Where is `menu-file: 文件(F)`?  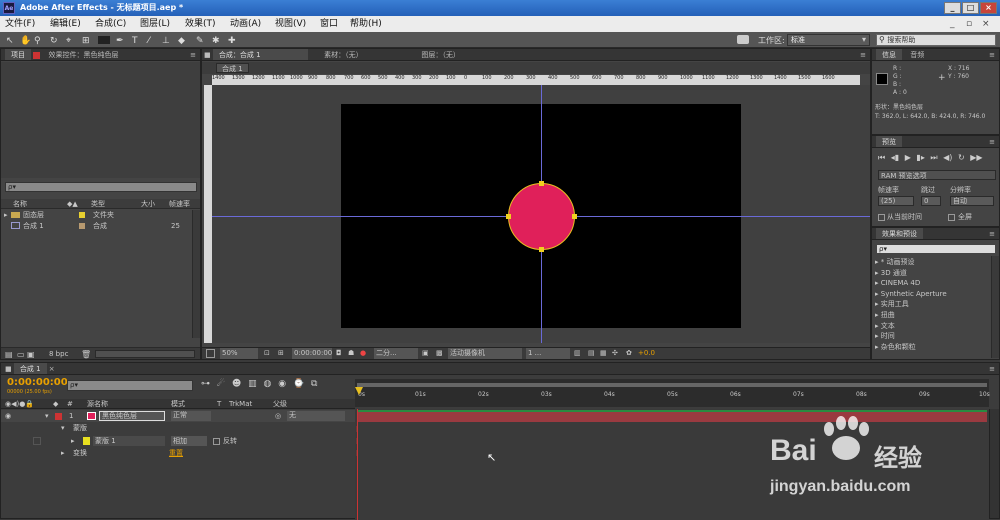
menu-file: 文件(F) is located at coordinates (20, 24).